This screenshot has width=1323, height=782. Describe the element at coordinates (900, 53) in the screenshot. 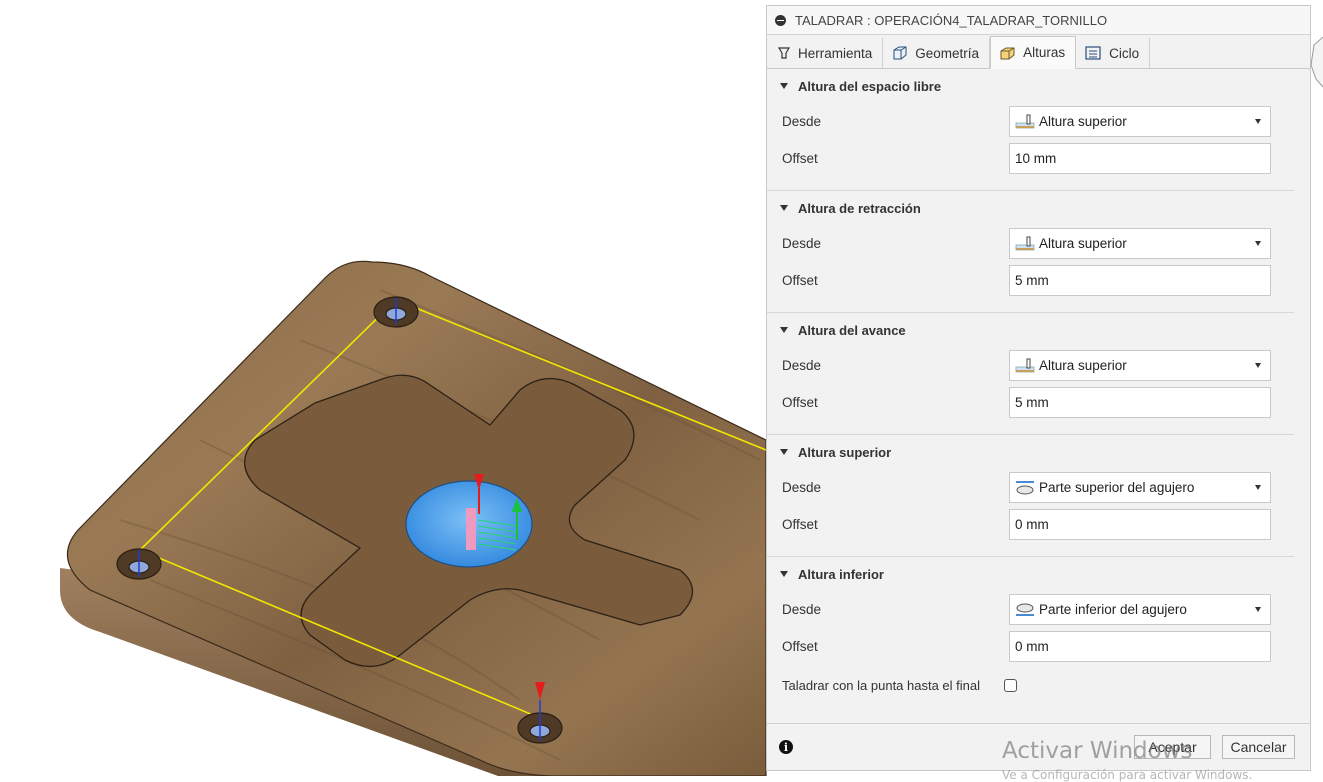

I see `geometry-icon` at that location.